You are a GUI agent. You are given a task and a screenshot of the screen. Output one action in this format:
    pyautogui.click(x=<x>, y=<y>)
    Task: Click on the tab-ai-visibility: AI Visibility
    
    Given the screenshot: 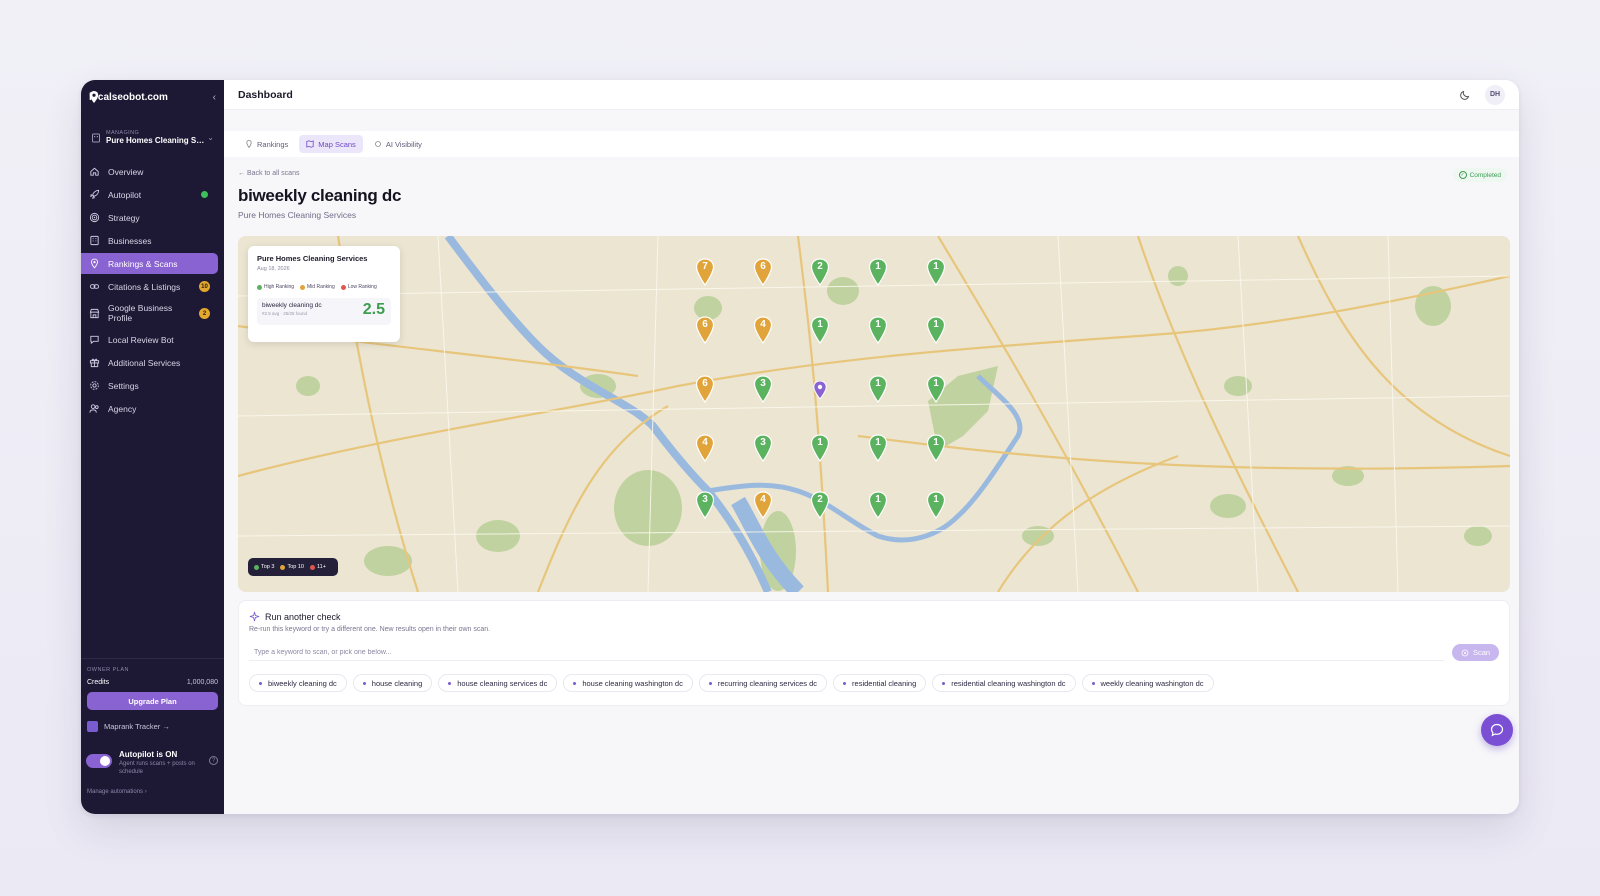 What is the action you would take?
    pyautogui.click(x=398, y=144)
    